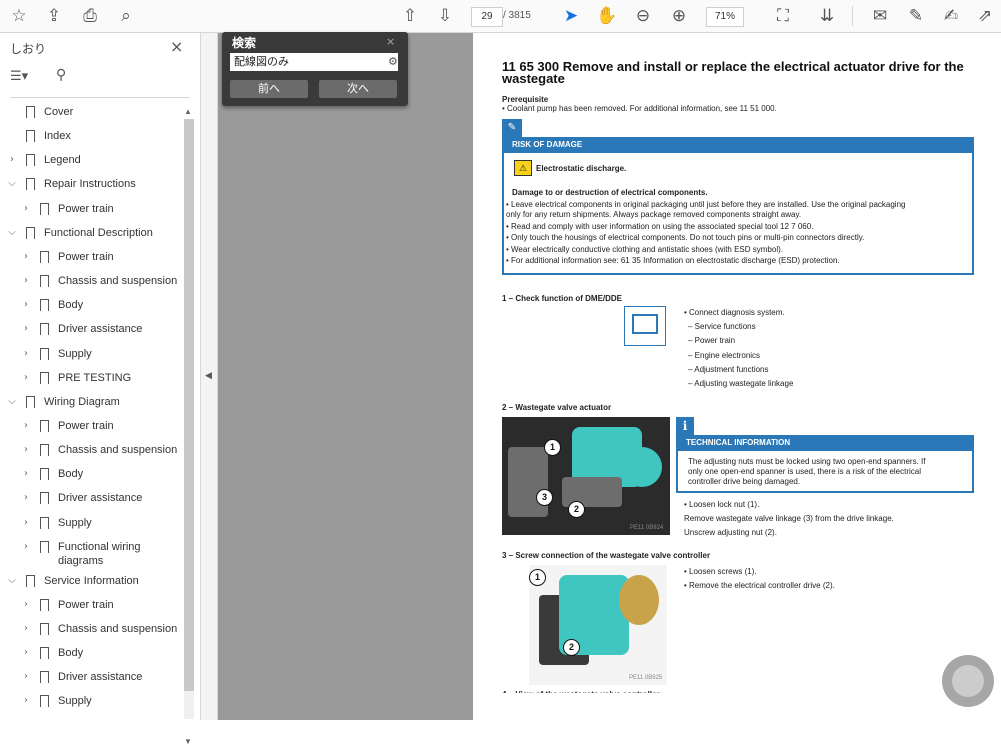 The height and width of the screenshot is (746, 1001). I want to click on collapse-arrow-icon: ◀, so click(208, 375).